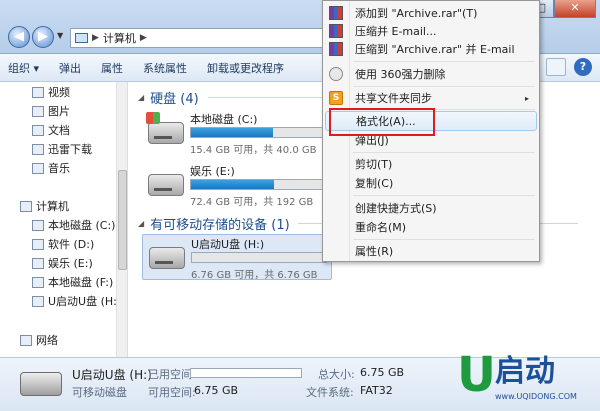 Image resolution: width=600 pixels, height=411 pixels. I want to click on video-folder-icon, so click(38, 92).